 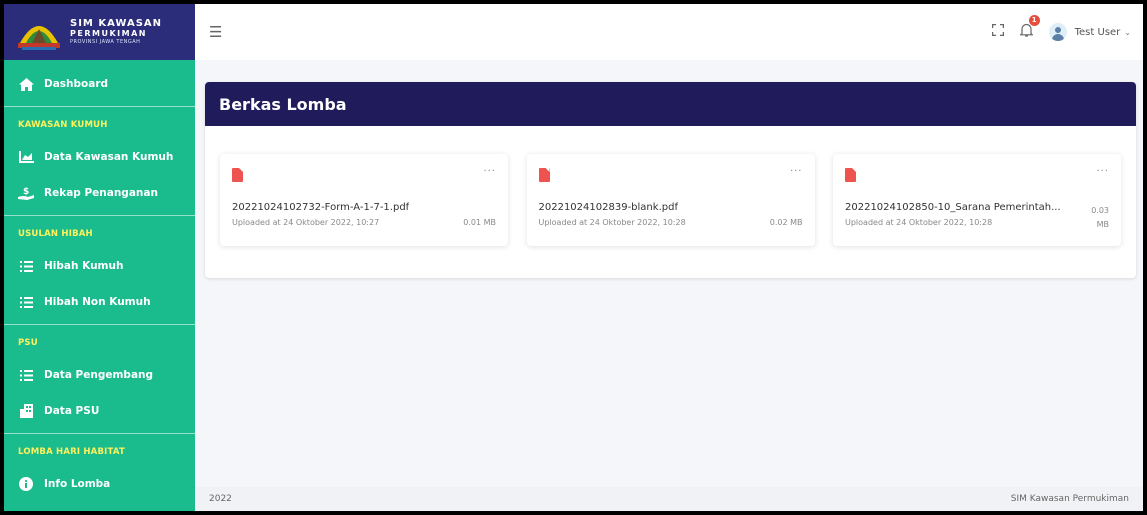 I want to click on sidebar-item-label: Rekap Penanganan, so click(x=101, y=193).